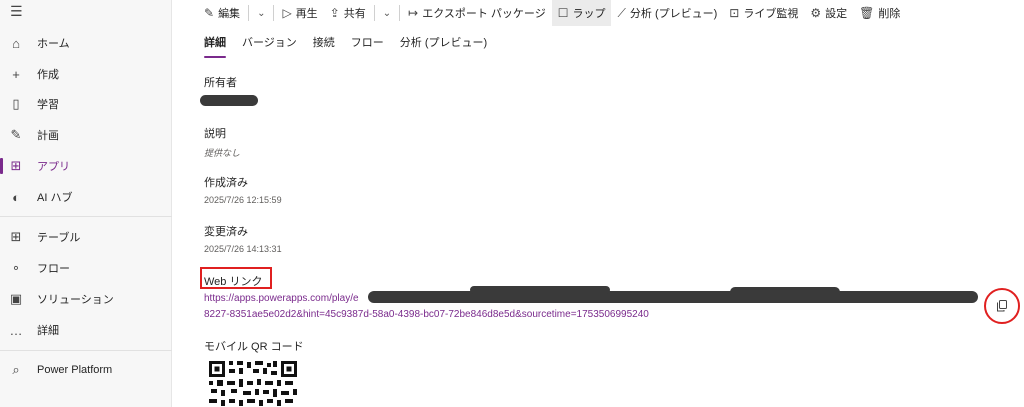  Describe the element at coordinates (563, 13) in the screenshot. I see `wrap-icon: ☐` at that location.